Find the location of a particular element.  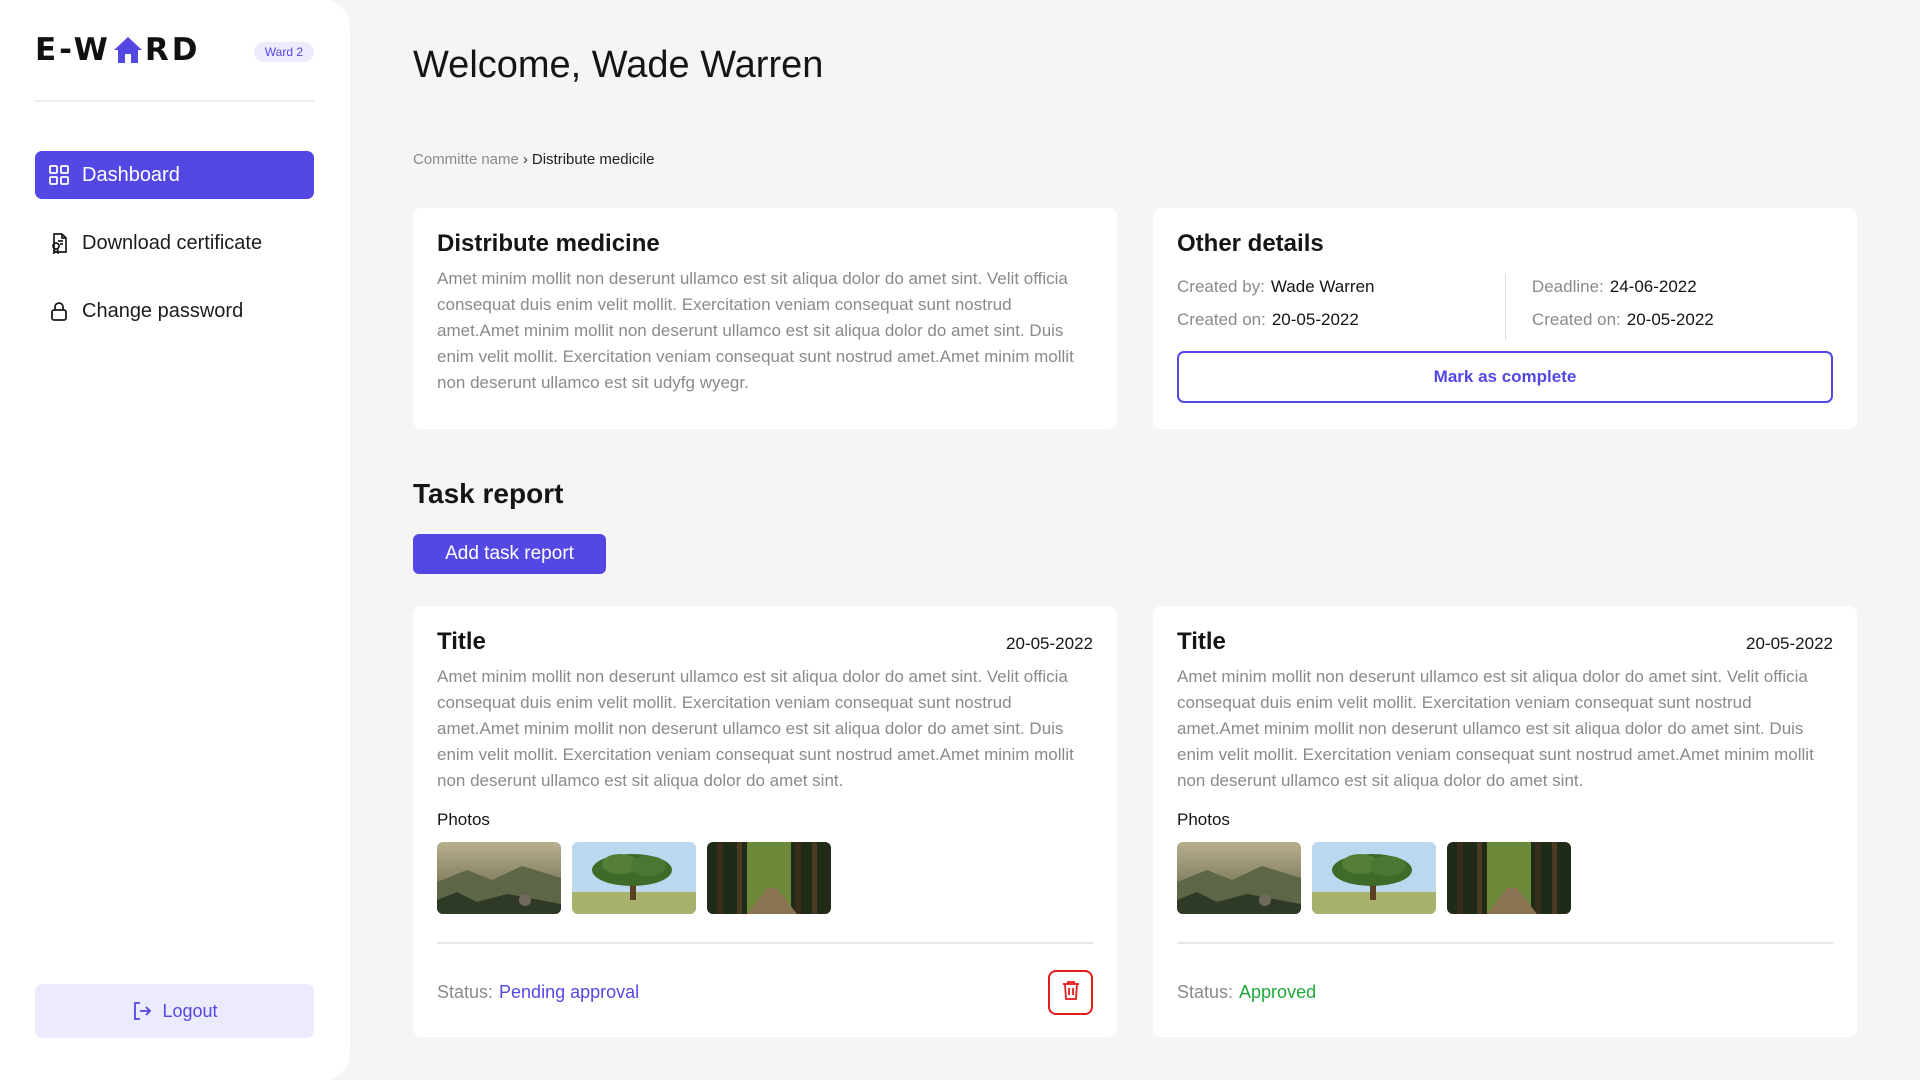

mark-as-complete-button: Mark as complete is located at coordinates (1505, 377).